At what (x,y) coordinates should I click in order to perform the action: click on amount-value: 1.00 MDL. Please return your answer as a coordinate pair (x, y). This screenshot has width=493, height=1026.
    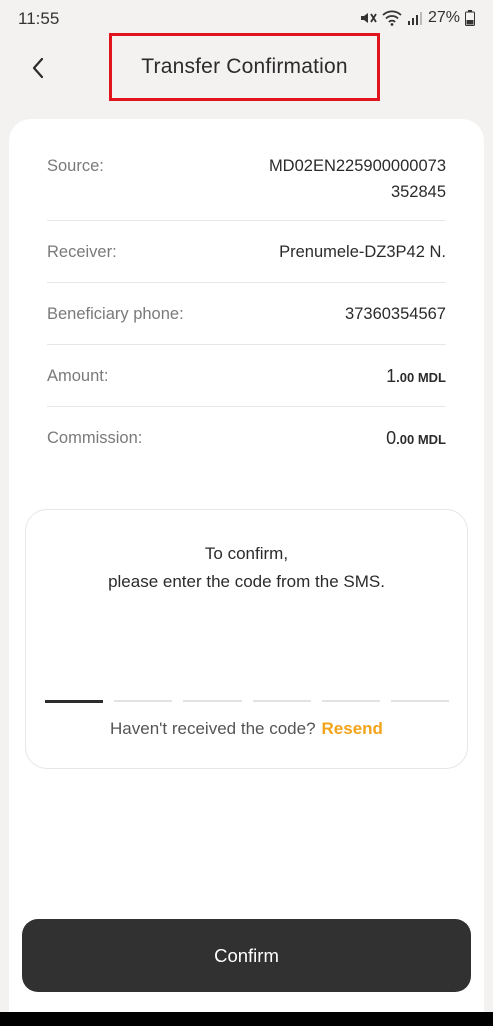
    Looking at the image, I should click on (416, 377).